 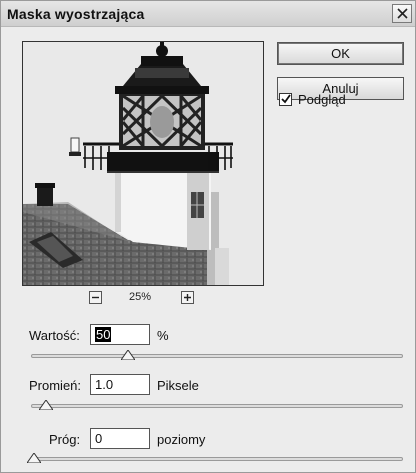 I want to click on radius-label: Promień:, so click(x=55, y=385).